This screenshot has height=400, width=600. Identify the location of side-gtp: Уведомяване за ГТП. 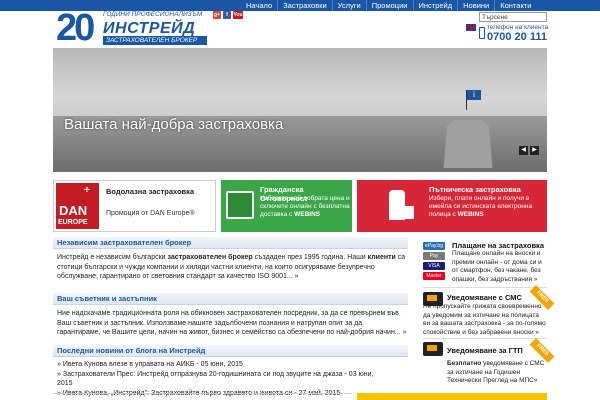
(491, 350).